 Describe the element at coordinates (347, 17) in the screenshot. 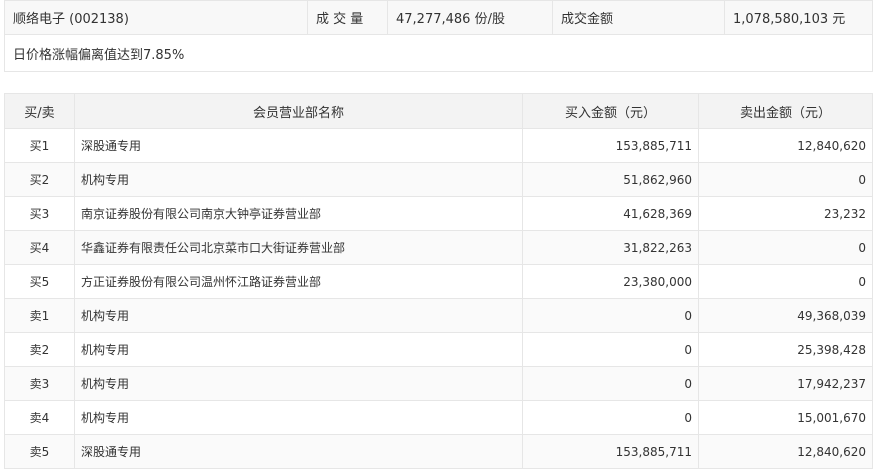

I see `volume-label: 成 交 量` at that location.